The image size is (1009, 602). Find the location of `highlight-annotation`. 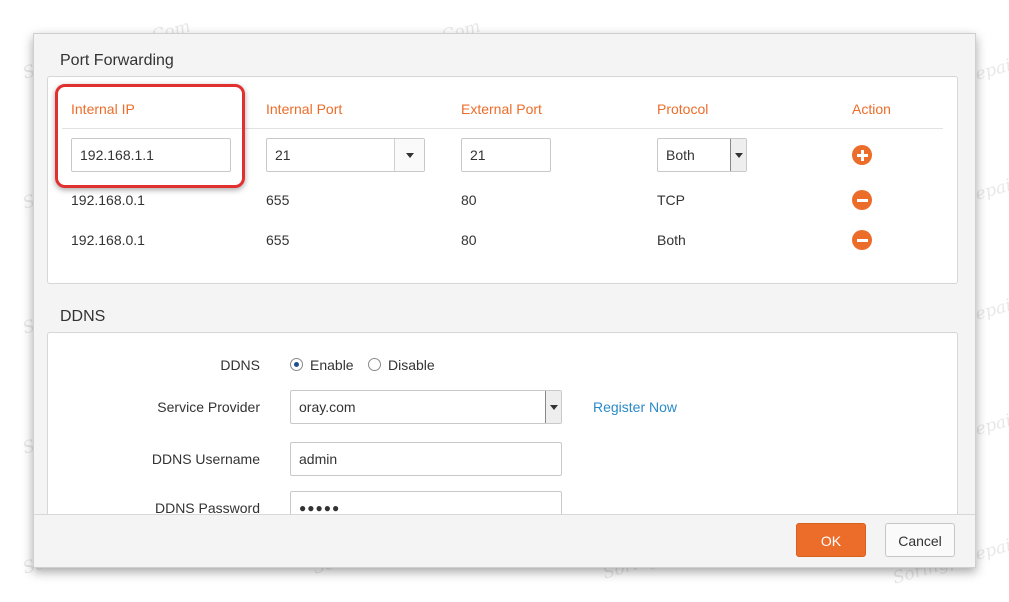

highlight-annotation is located at coordinates (150, 136).